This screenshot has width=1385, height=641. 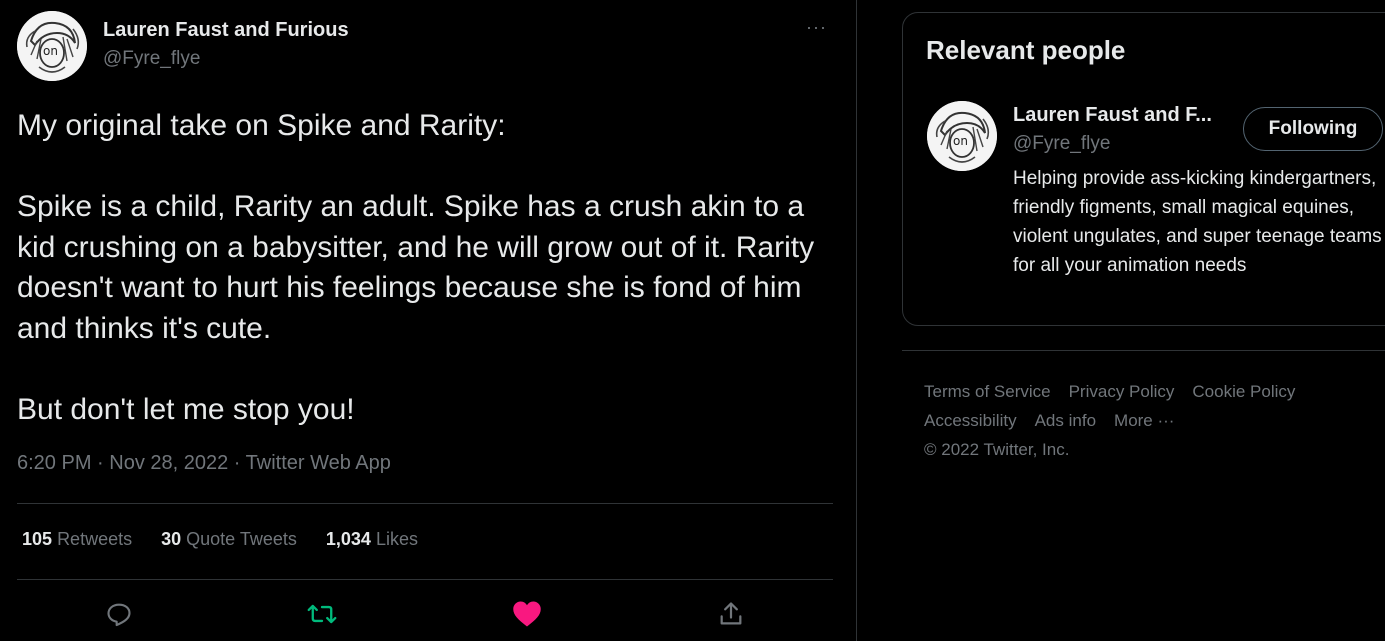 I want to click on quotes-count: 30, so click(x=171, y=539).